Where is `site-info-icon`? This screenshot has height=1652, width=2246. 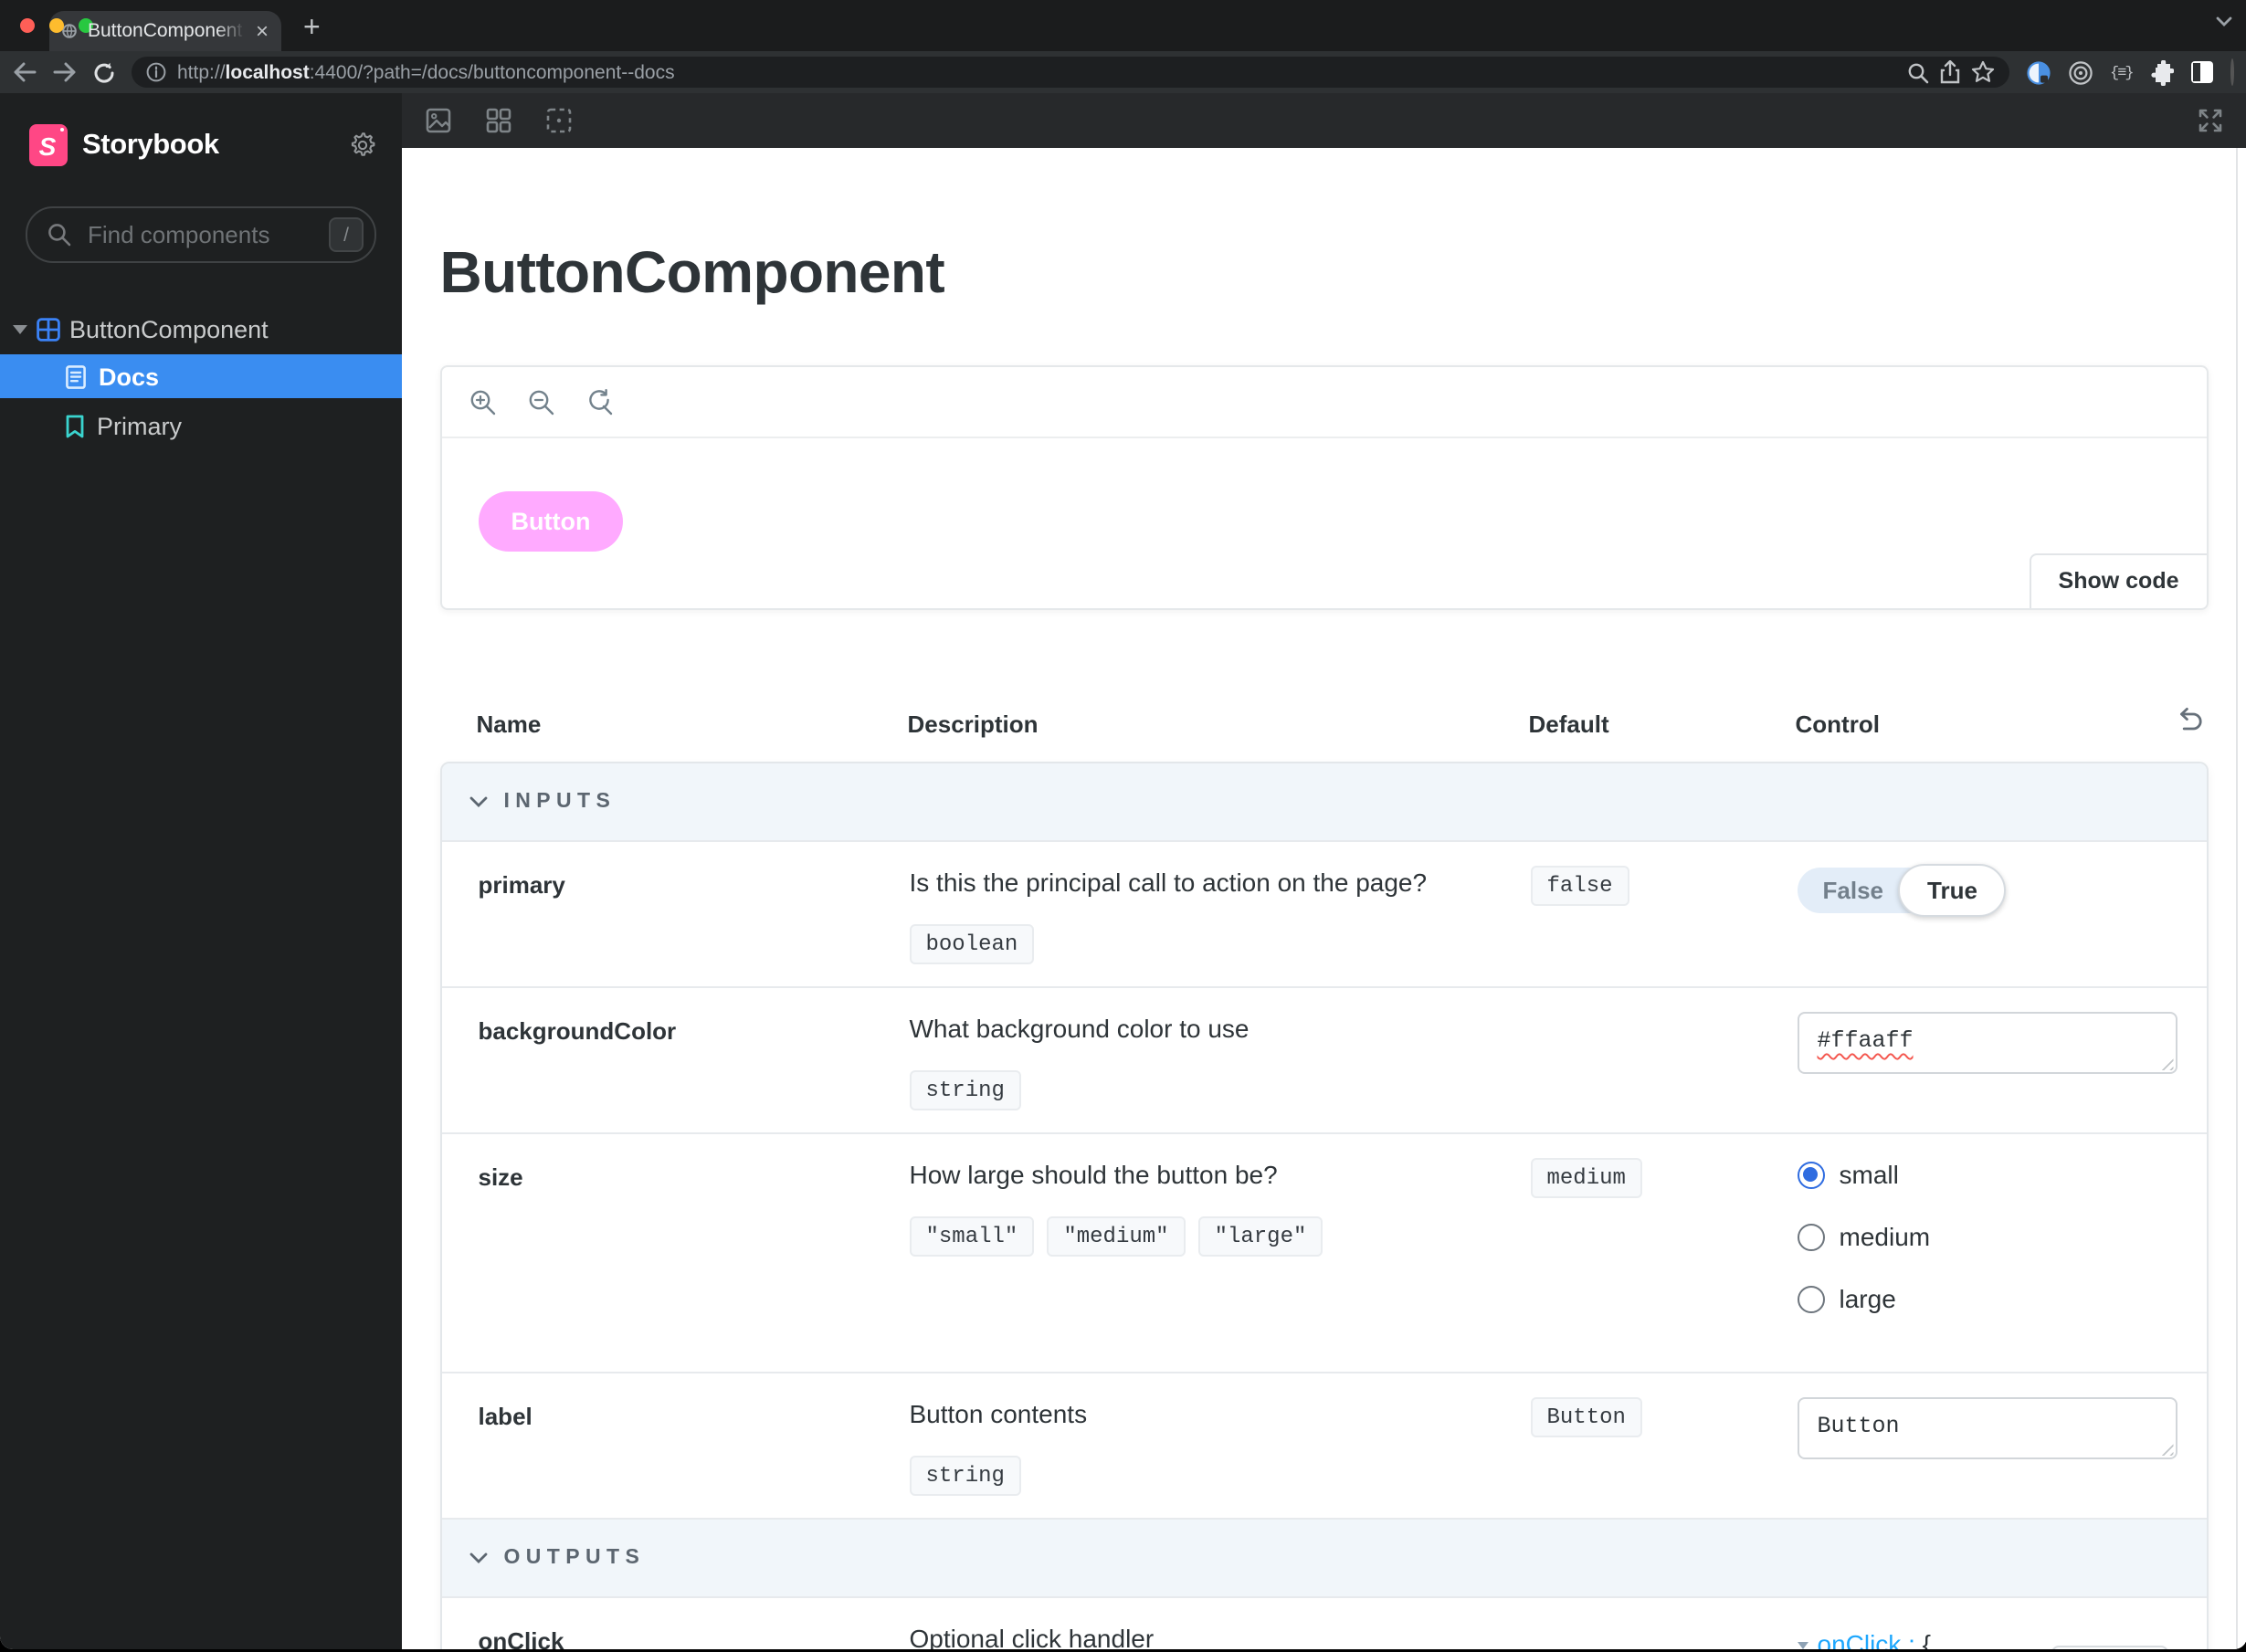 site-info-icon is located at coordinates (156, 72).